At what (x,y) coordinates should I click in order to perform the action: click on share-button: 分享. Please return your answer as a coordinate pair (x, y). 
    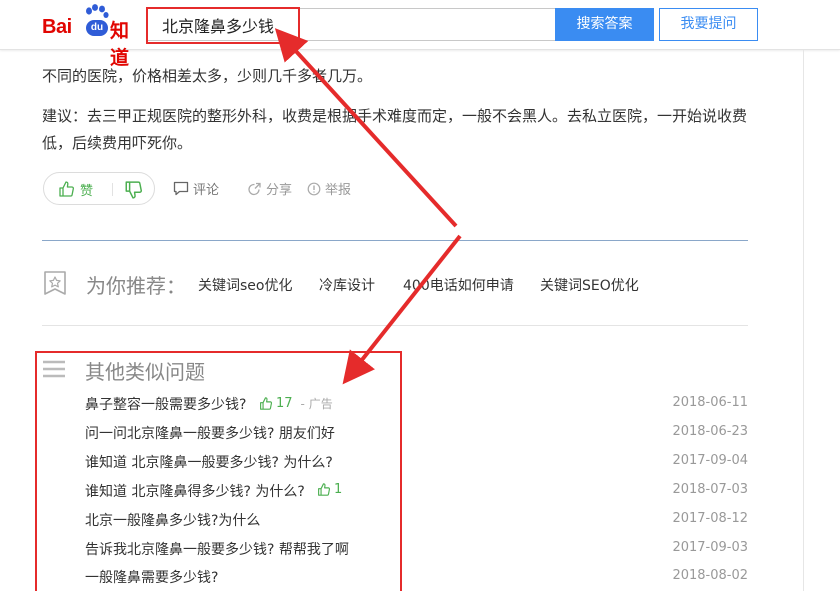
    Looking at the image, I should click on (270, 188).